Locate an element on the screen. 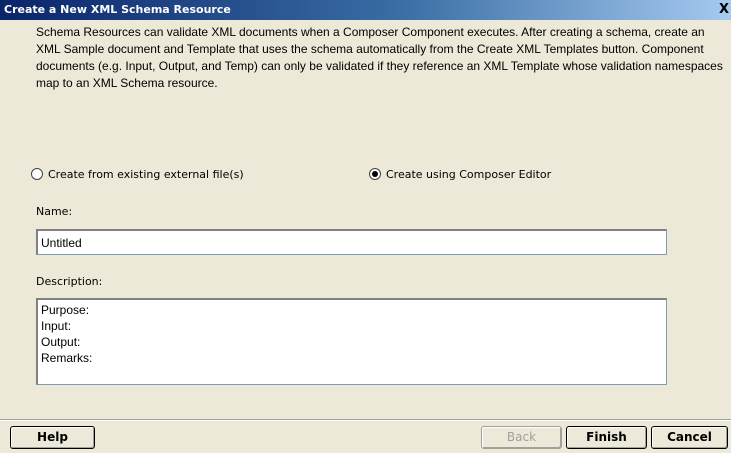 Image resolution: width=731 pixels, height=453 pixels. name-input: Untitled is located at coordinates (351, 242).